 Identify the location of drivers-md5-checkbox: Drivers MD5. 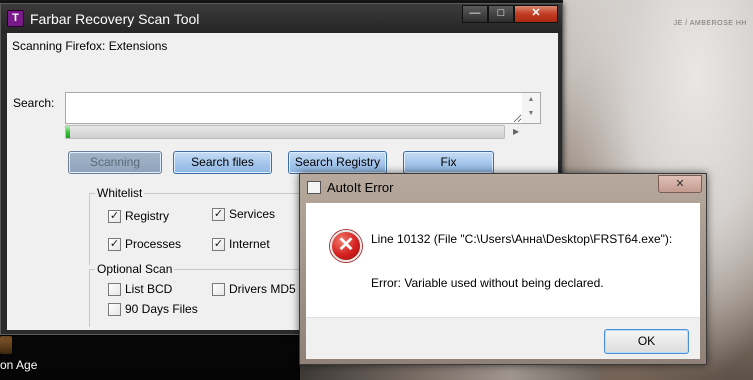
(254, 289).